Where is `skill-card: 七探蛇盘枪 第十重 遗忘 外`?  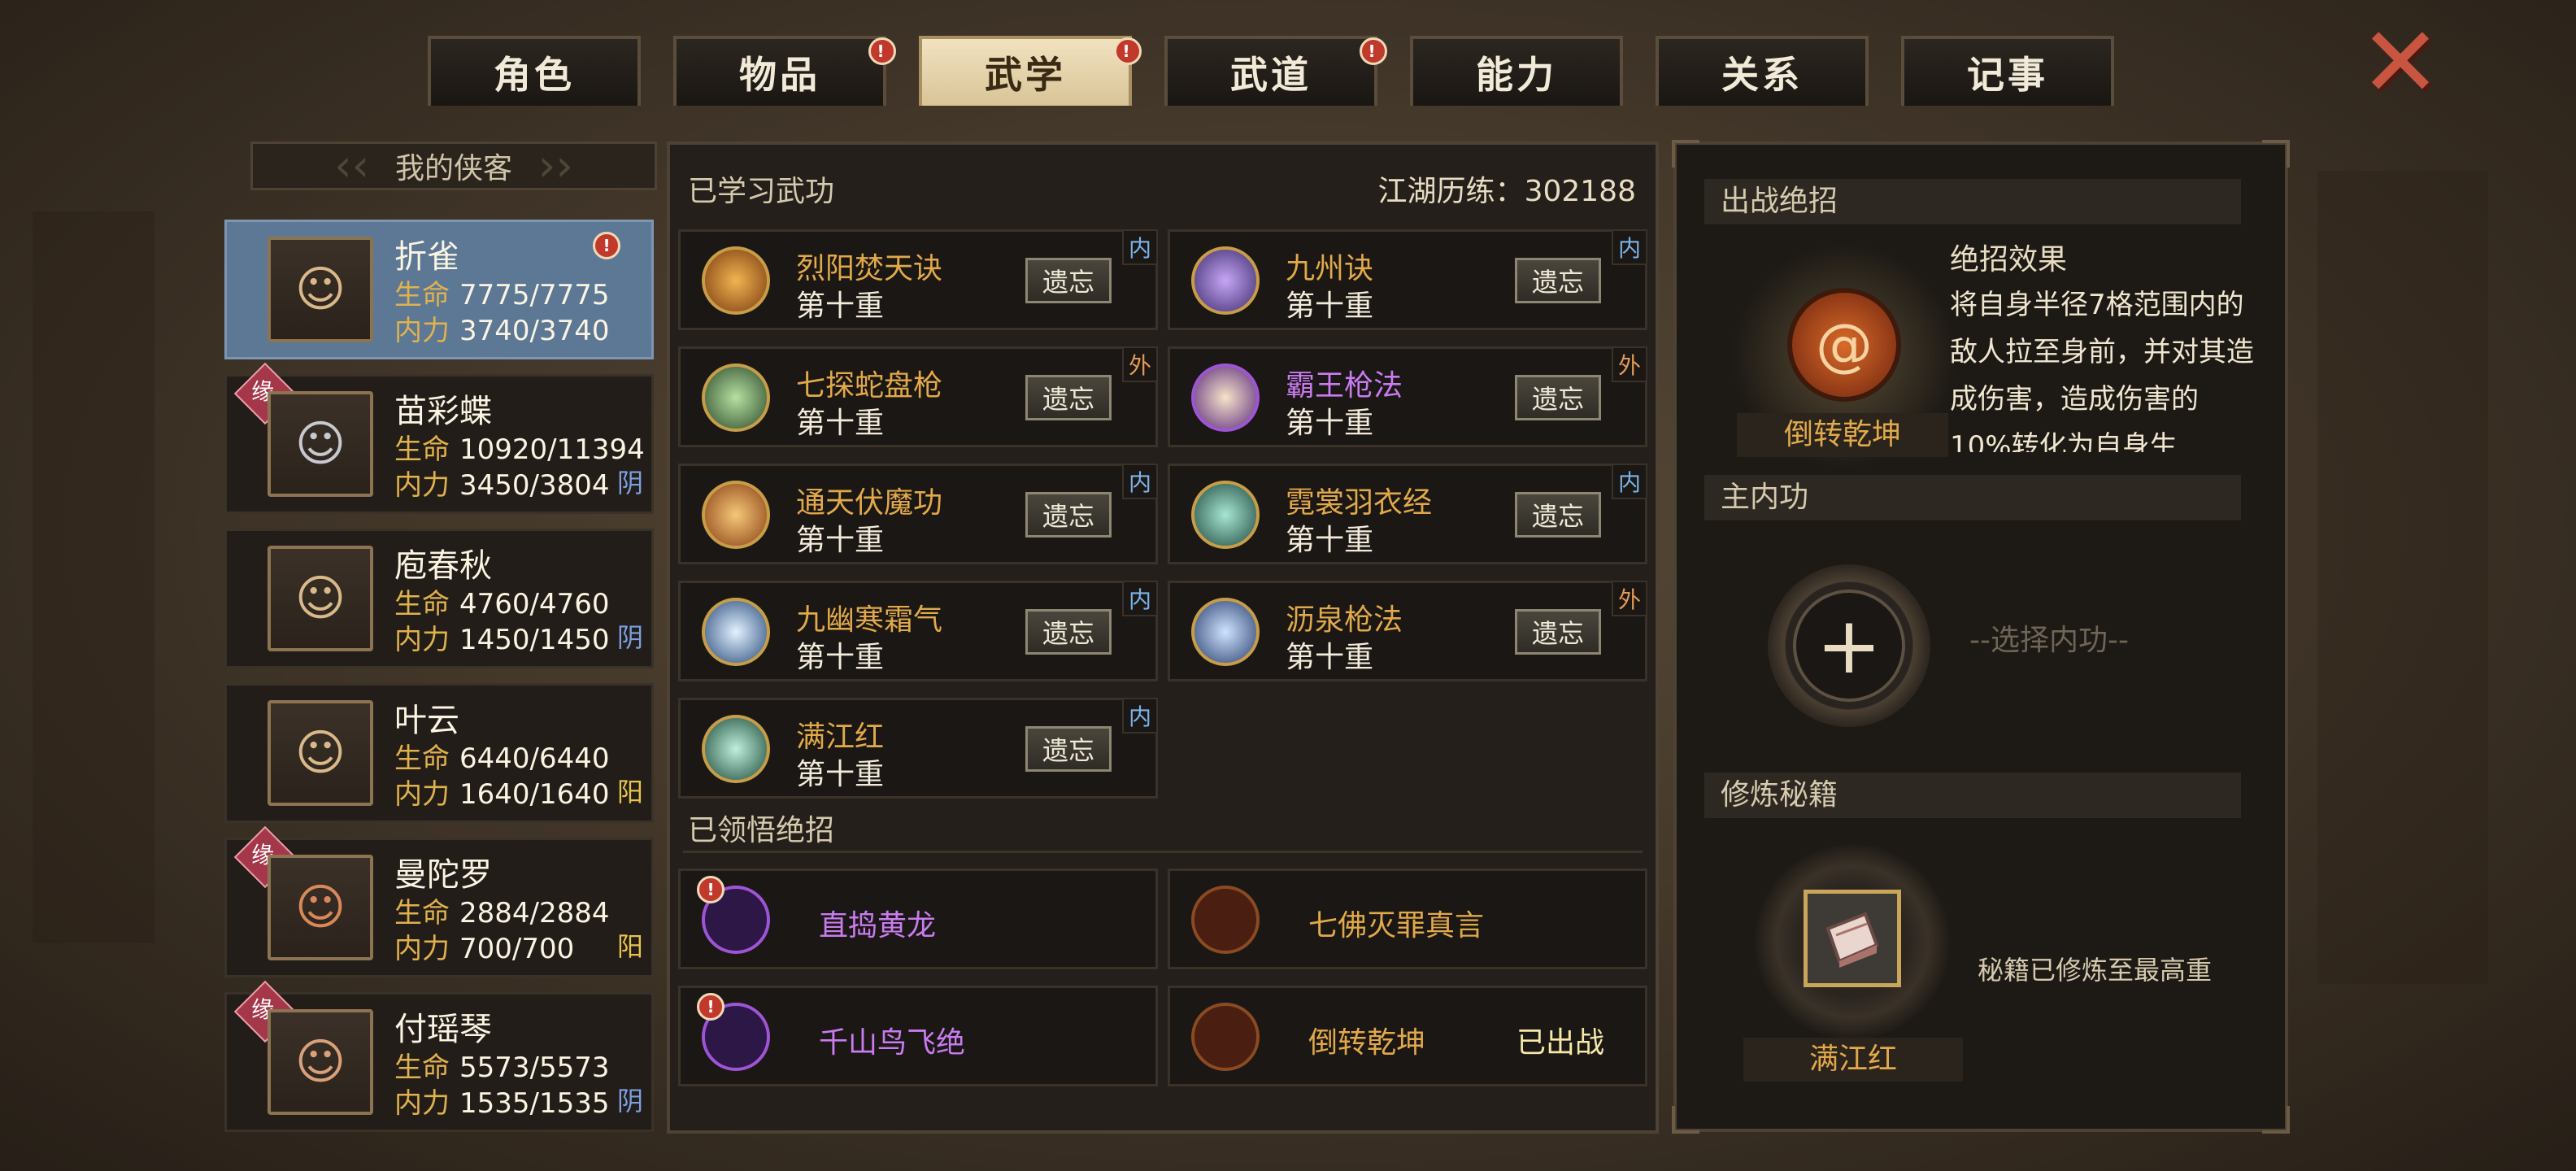 skill-card: 七探蛇盘枪 第十重 遗忘 外 is located at coordinates (918, 397).